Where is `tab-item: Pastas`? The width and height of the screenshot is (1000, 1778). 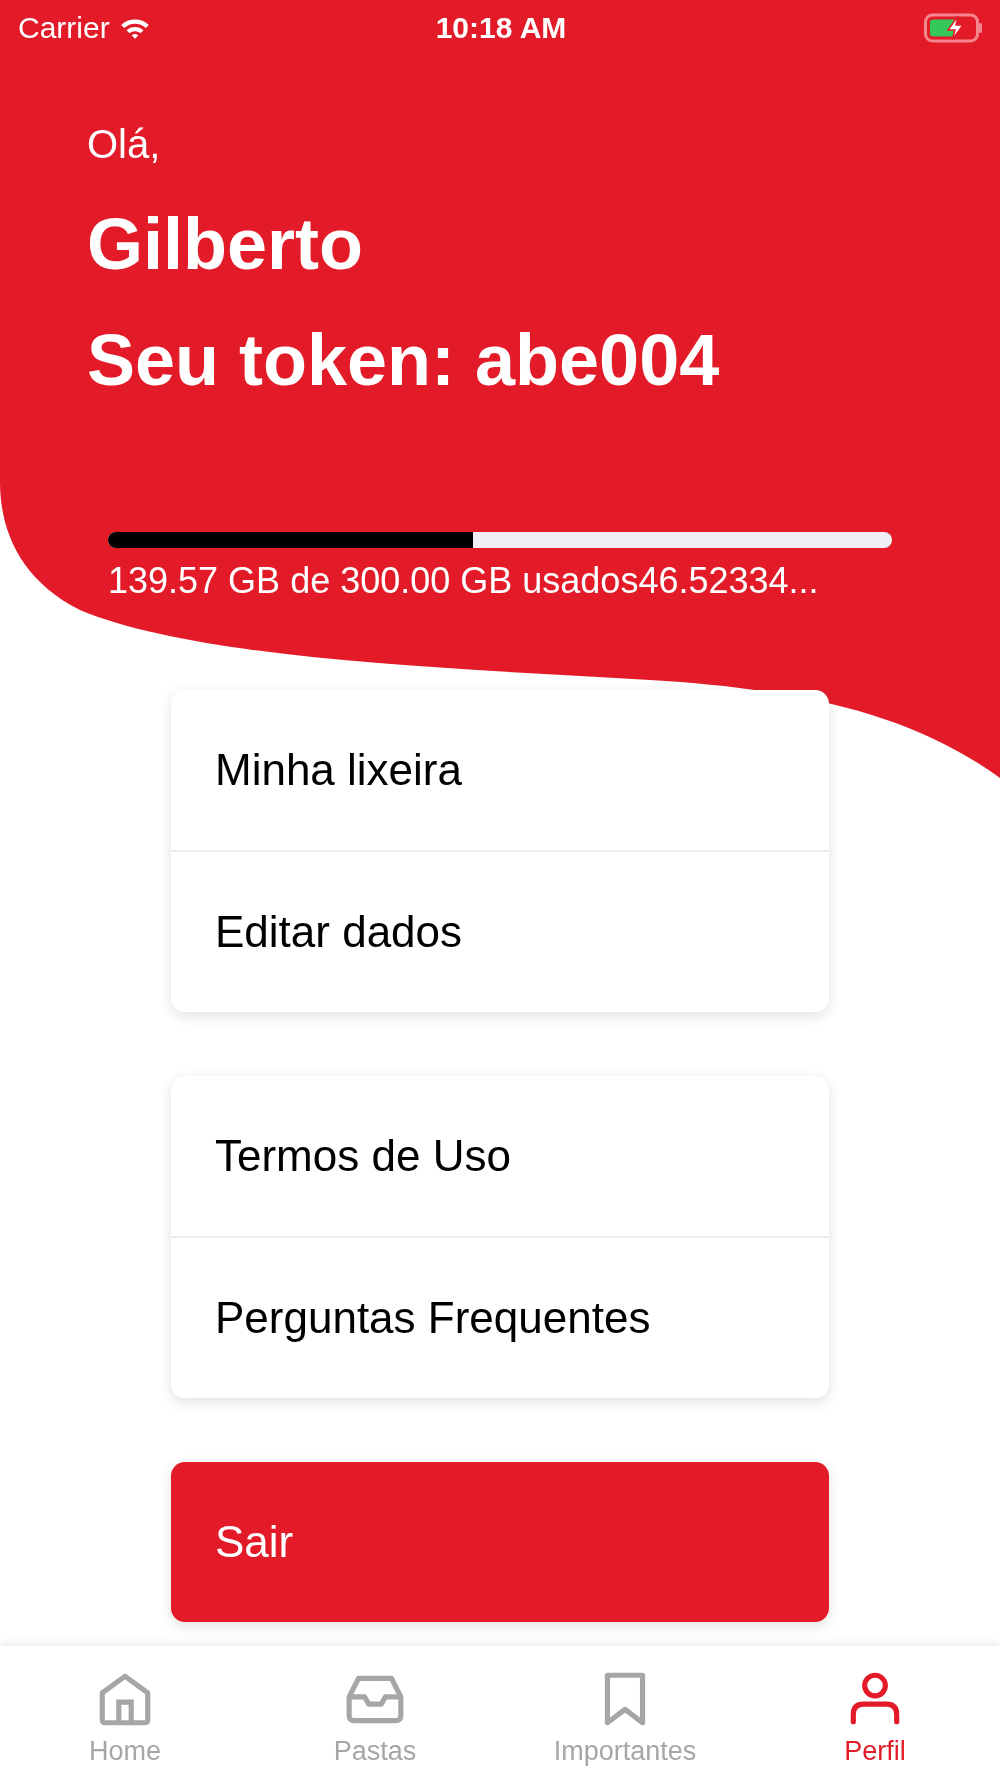
tab-item: Pastas is located at coordinates (375, 1712).